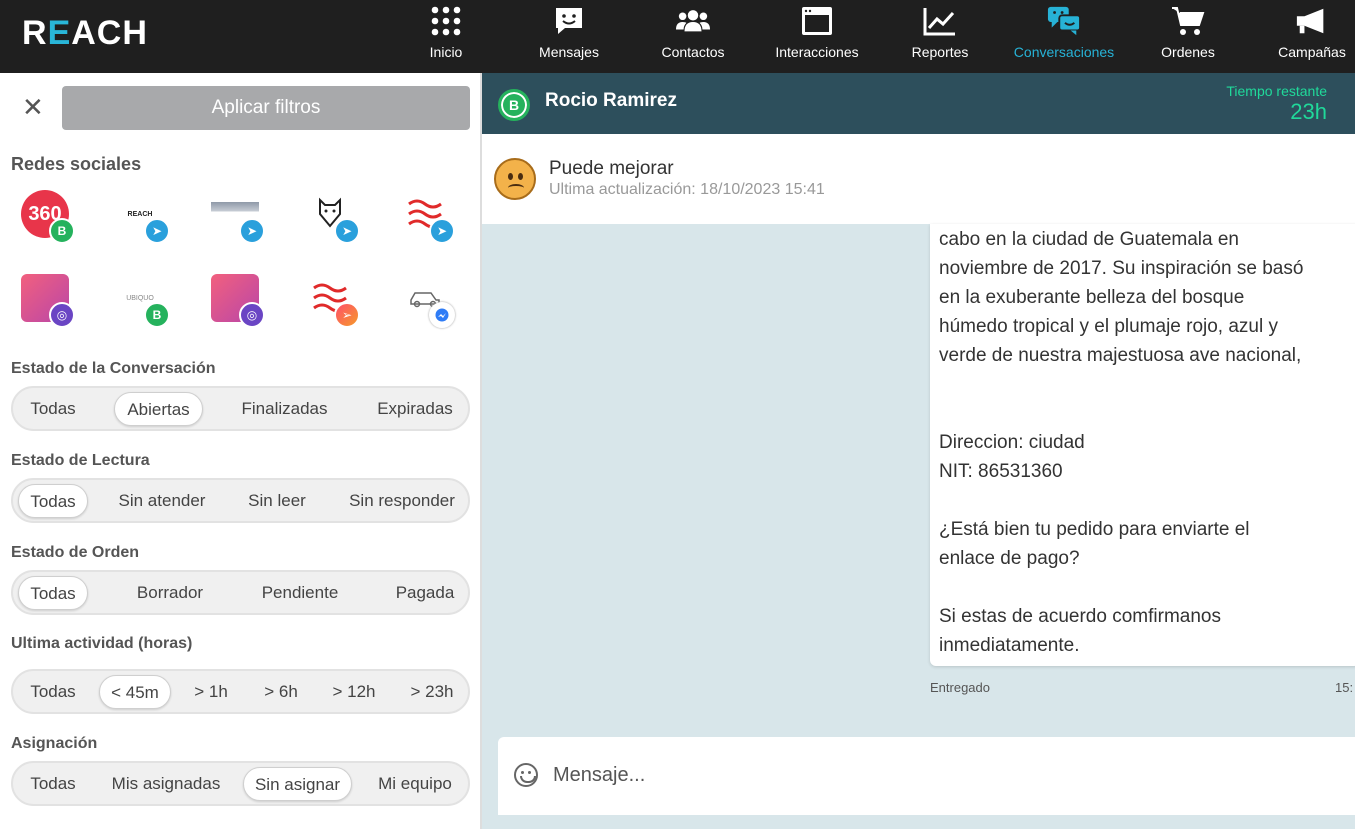  I want to click on message-icon, so click(569, 21).